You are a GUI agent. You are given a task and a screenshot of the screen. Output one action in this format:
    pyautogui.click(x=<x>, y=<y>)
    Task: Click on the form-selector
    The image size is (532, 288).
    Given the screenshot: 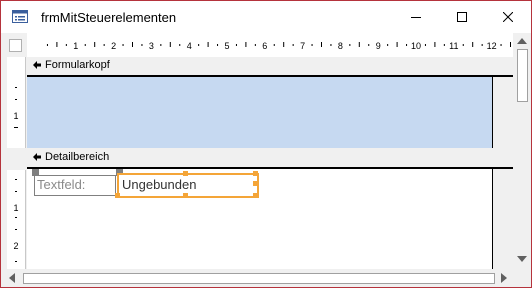 What is the action you would take?
    pyautogui.click(x=15, y=45)
    